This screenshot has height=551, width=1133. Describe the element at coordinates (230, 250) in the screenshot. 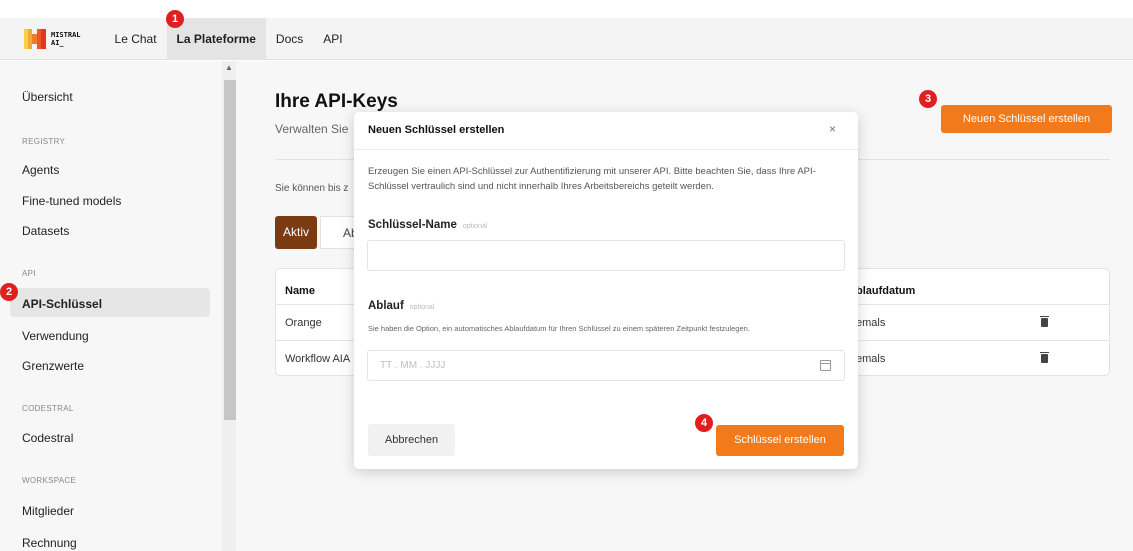

I see `sidebar-scrollbar-thumb` at that location.